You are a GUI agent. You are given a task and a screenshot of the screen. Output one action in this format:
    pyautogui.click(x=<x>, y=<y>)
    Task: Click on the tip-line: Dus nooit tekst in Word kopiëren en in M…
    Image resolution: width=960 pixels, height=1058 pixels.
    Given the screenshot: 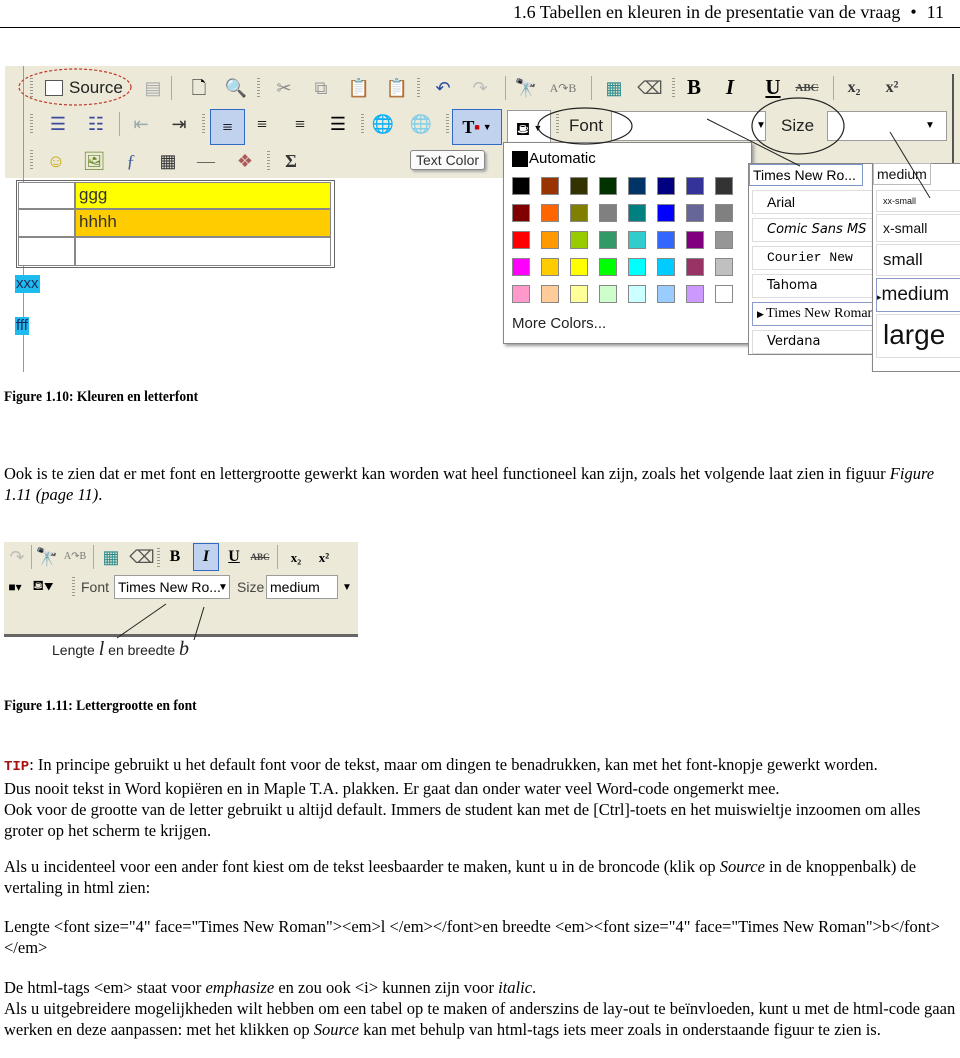 What is the action you would take?
    pyautogui.click(x=392, y=788)
    